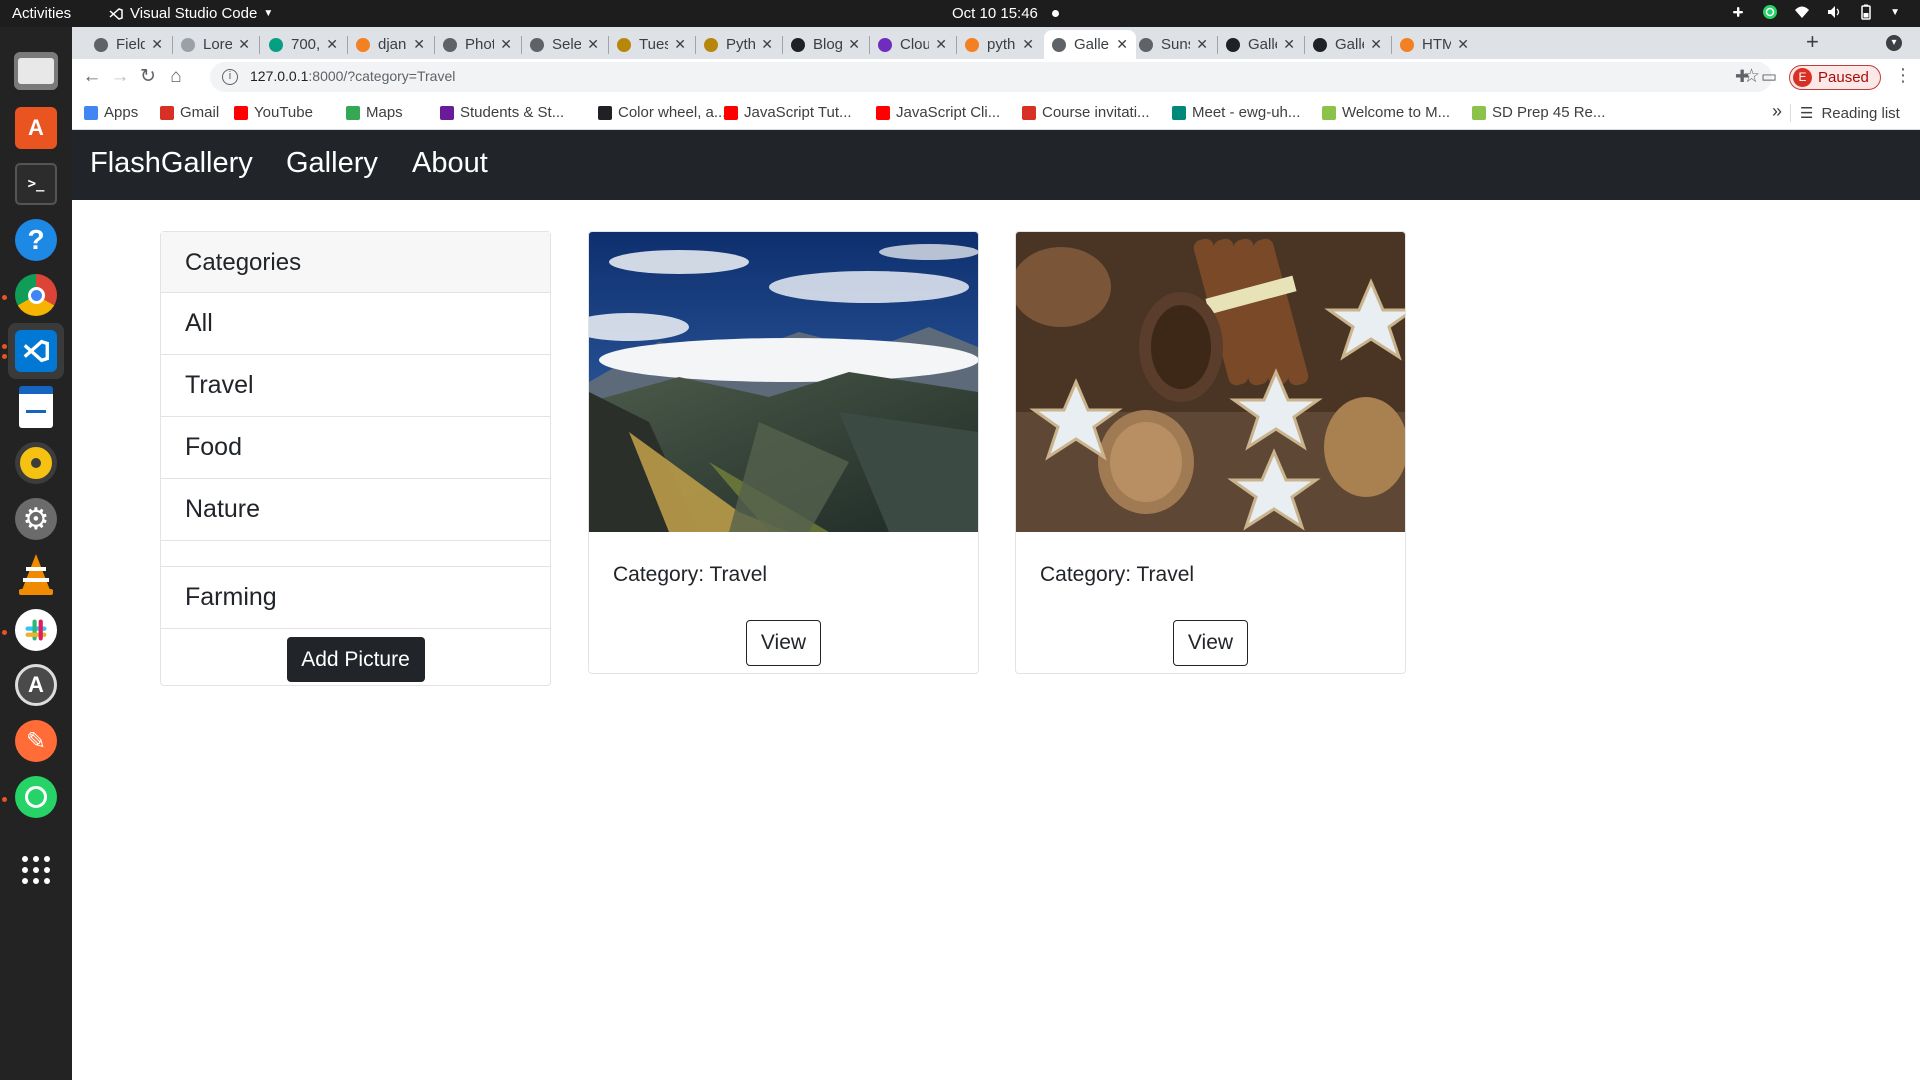 The height and width of the screenshot is (1080, 1920). Describe the element at coordinates (230, 77) in the screenshot. I see `site-info-icon: i` at that location.